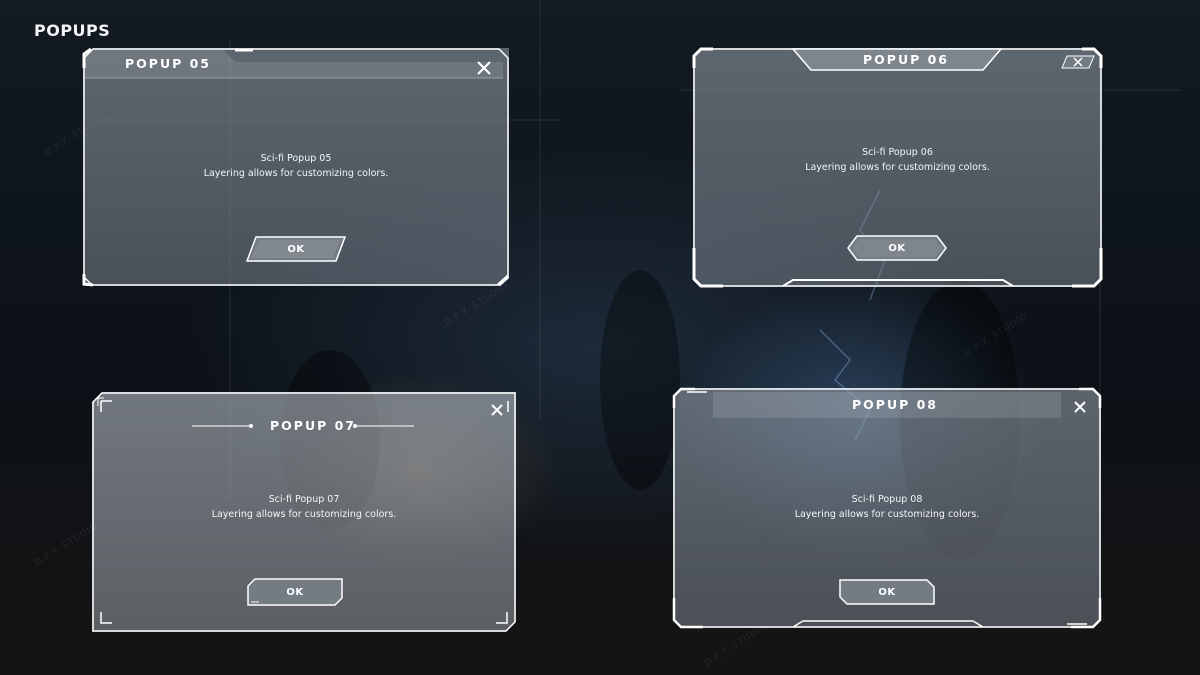 The height and width of the screenshot is (675, 1200). Describe the element at coordinates (906, 59) in the screenshot. I see `popup-title: POPUP 06` at that location.